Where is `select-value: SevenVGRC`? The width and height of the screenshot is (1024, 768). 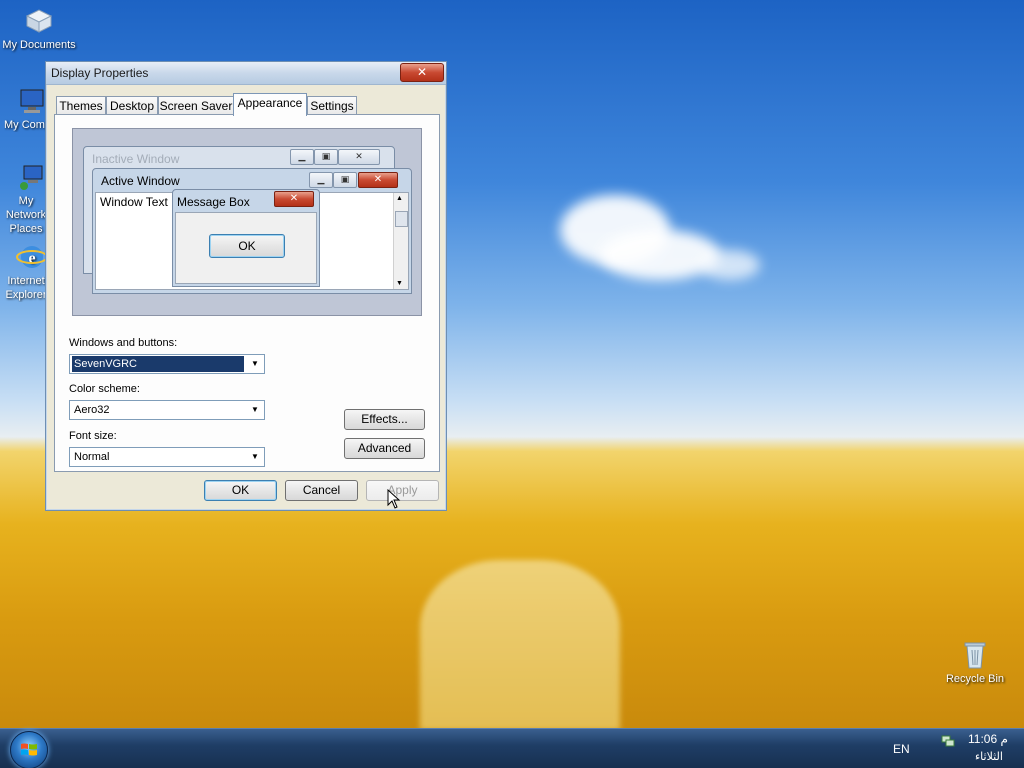
select-value: SevenVGRC is located at coordinates (158, 364).